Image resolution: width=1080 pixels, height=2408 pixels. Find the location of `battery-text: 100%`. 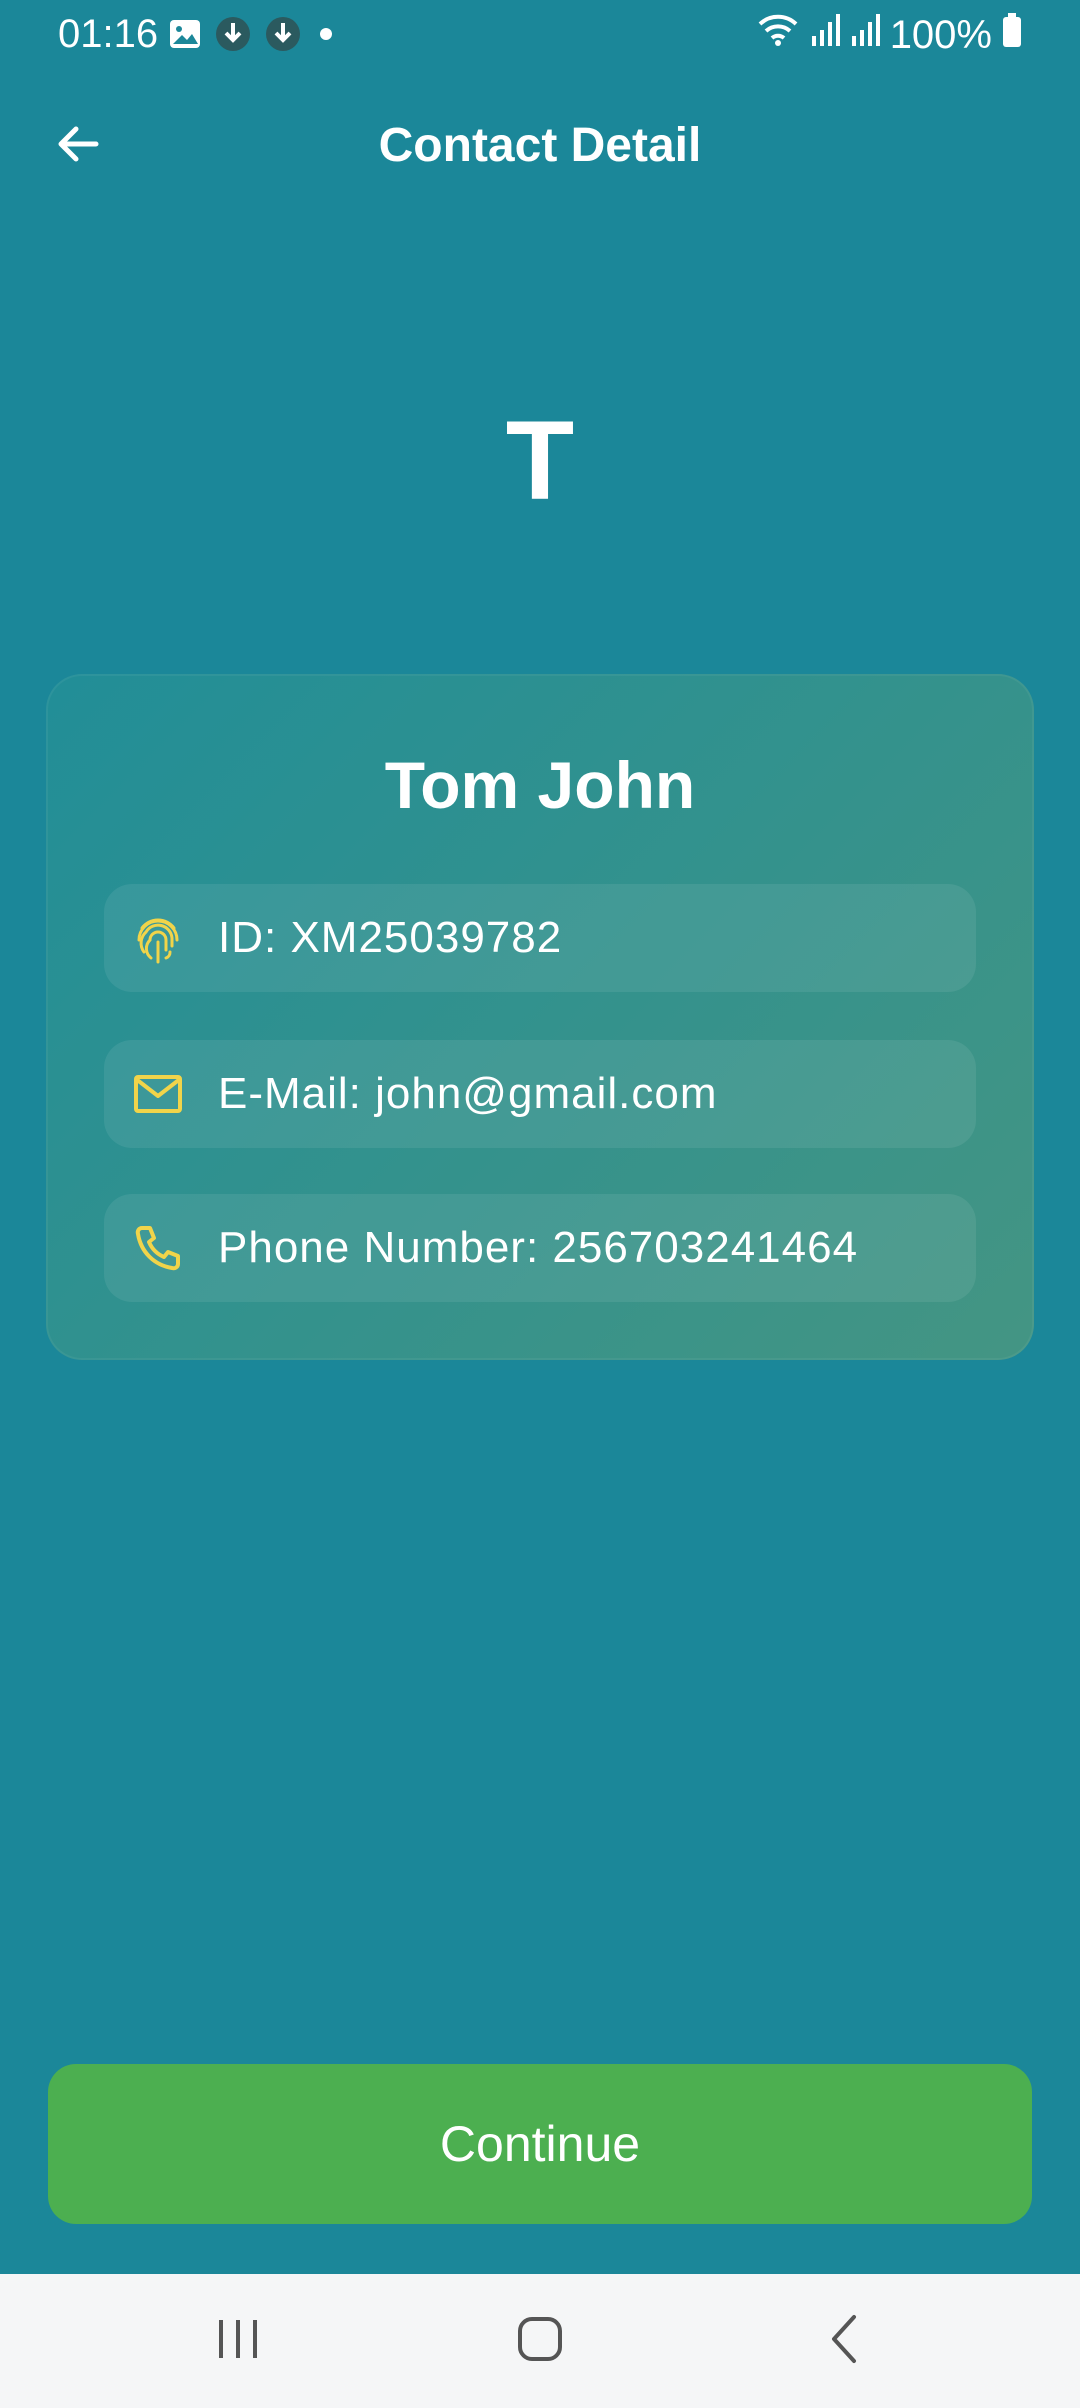

battery-text: 100% is located at coordinates (940, 34).